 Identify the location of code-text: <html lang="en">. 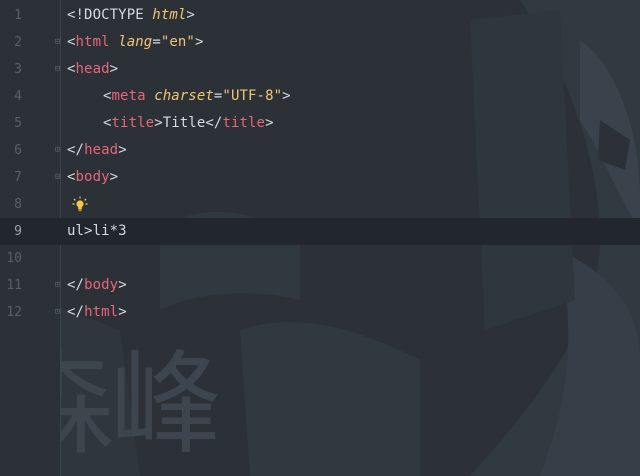
(135, 42).